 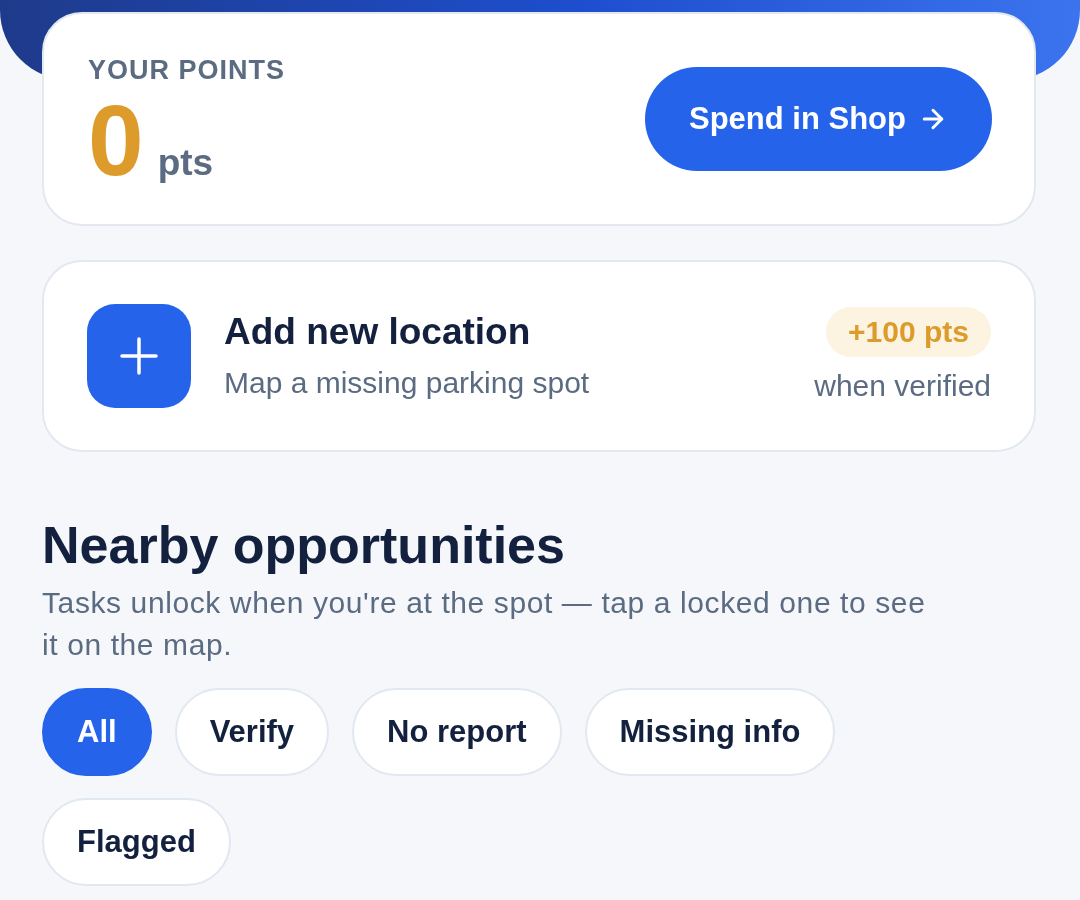 I want to click on location-title: Add new location, so click(x=378, y=332).